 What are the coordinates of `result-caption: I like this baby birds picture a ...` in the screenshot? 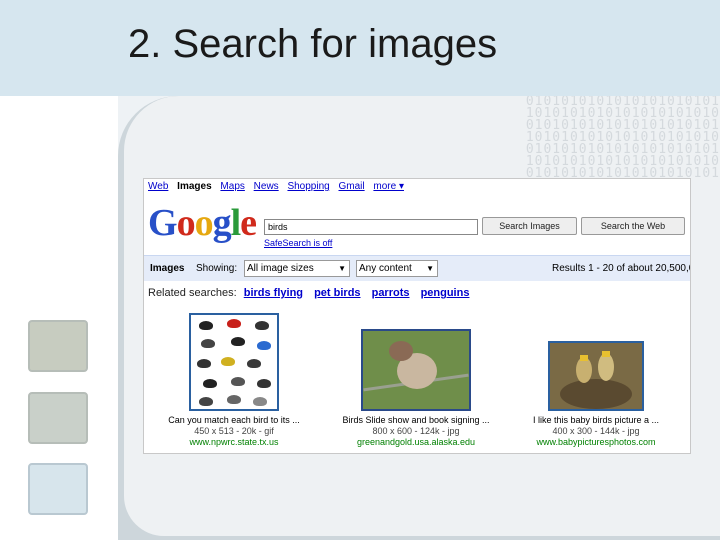 It's located at (596, 420).